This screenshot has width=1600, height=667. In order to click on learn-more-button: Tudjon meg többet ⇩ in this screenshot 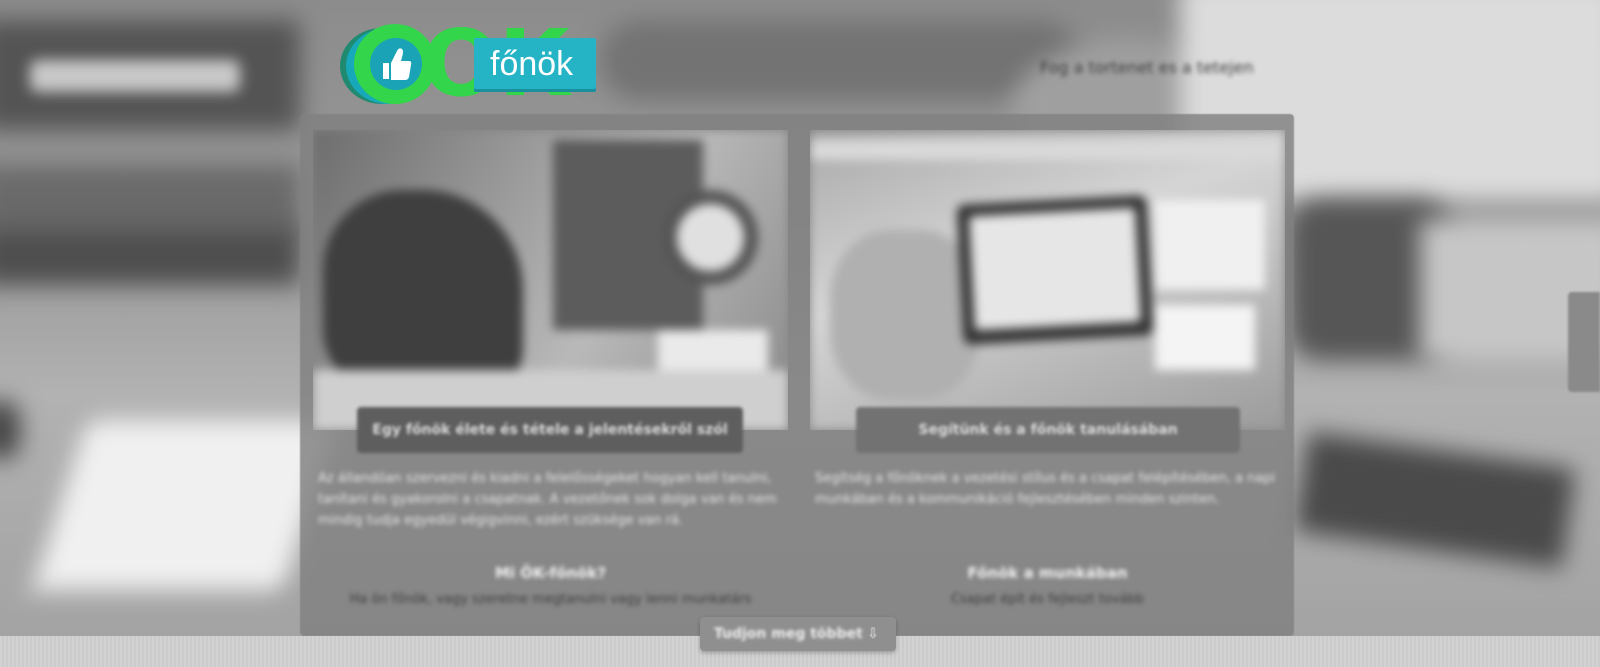, I will do `click(798, 634)`.